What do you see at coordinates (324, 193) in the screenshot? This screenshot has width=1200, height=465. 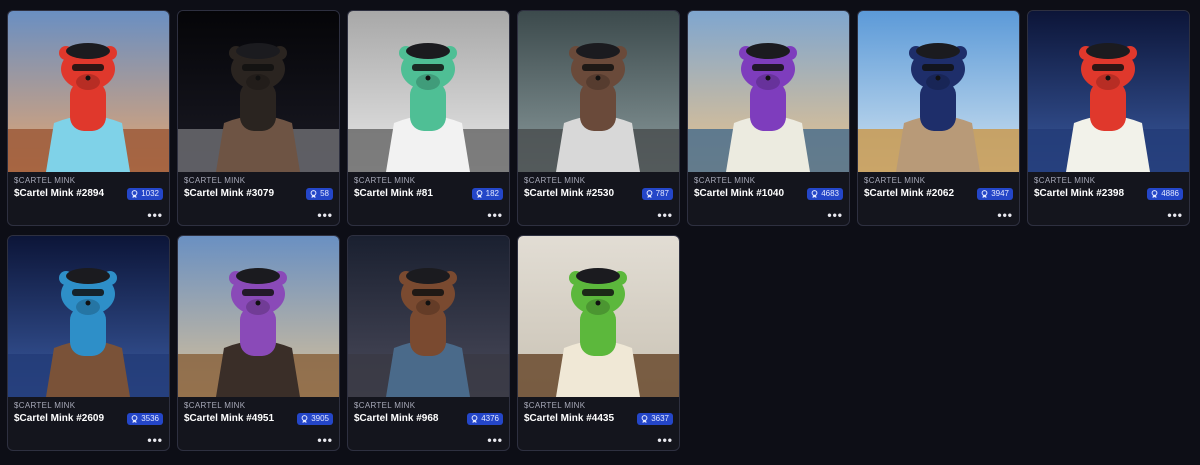 I see `rank-value: 58` at bounding box center [324, 193].